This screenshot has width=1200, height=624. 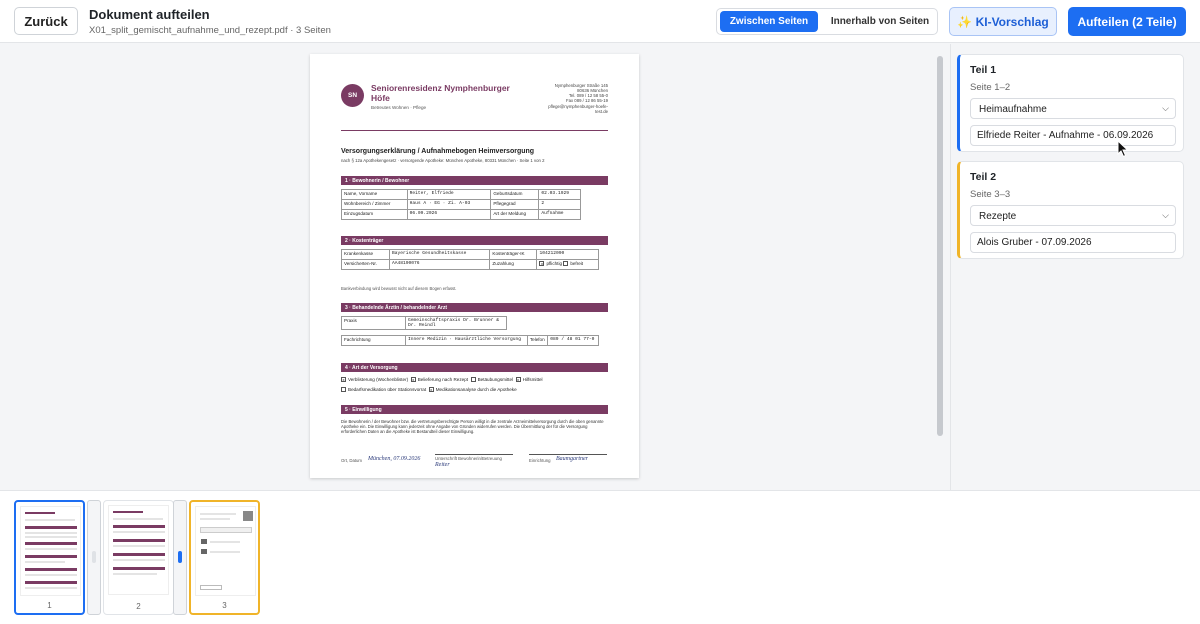 What do you see at coordinates (474, 409) in the screenshot?
I see `section-5-header: 5 · Einwilligung` at bounding box center [474, 409].